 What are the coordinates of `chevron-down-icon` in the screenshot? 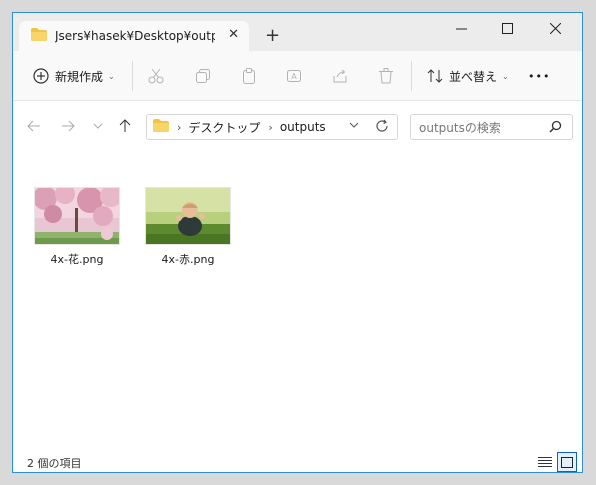 It's located at (98, 126).